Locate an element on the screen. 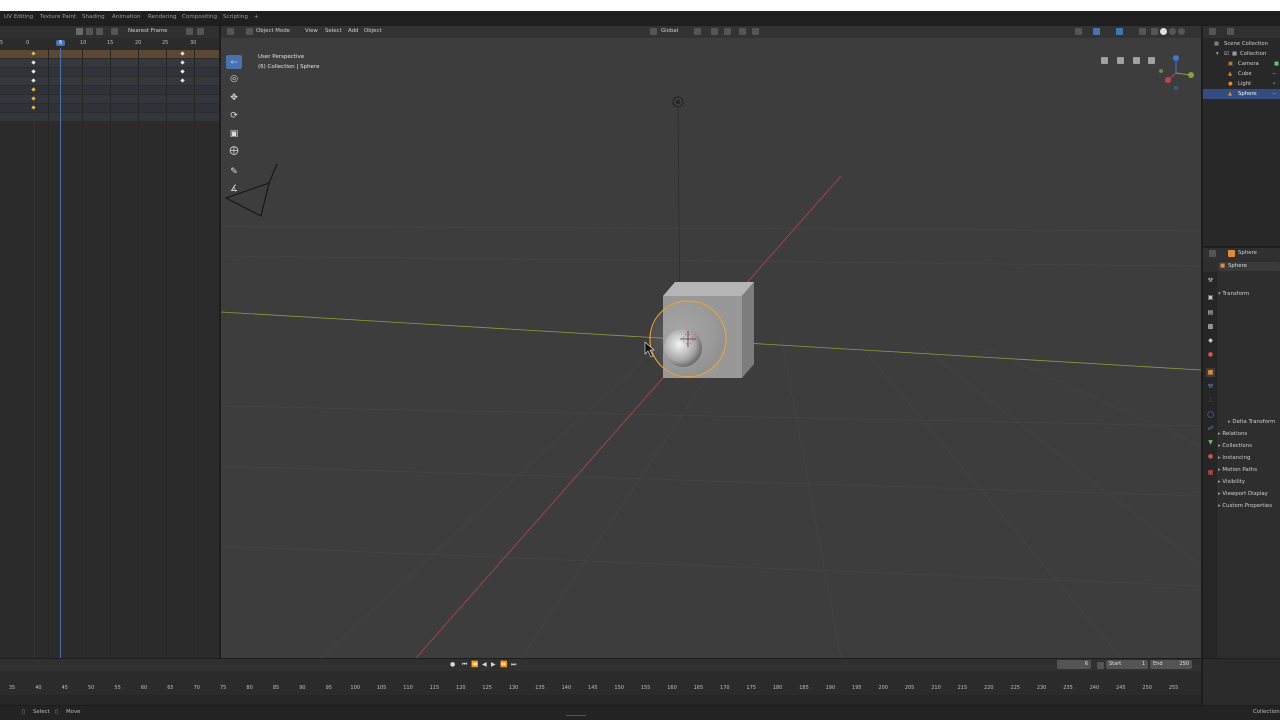 The height and width of the screenshot is (720, 1280). tab-texture-paint: Texture Paint is located at coordinates (58, 17).